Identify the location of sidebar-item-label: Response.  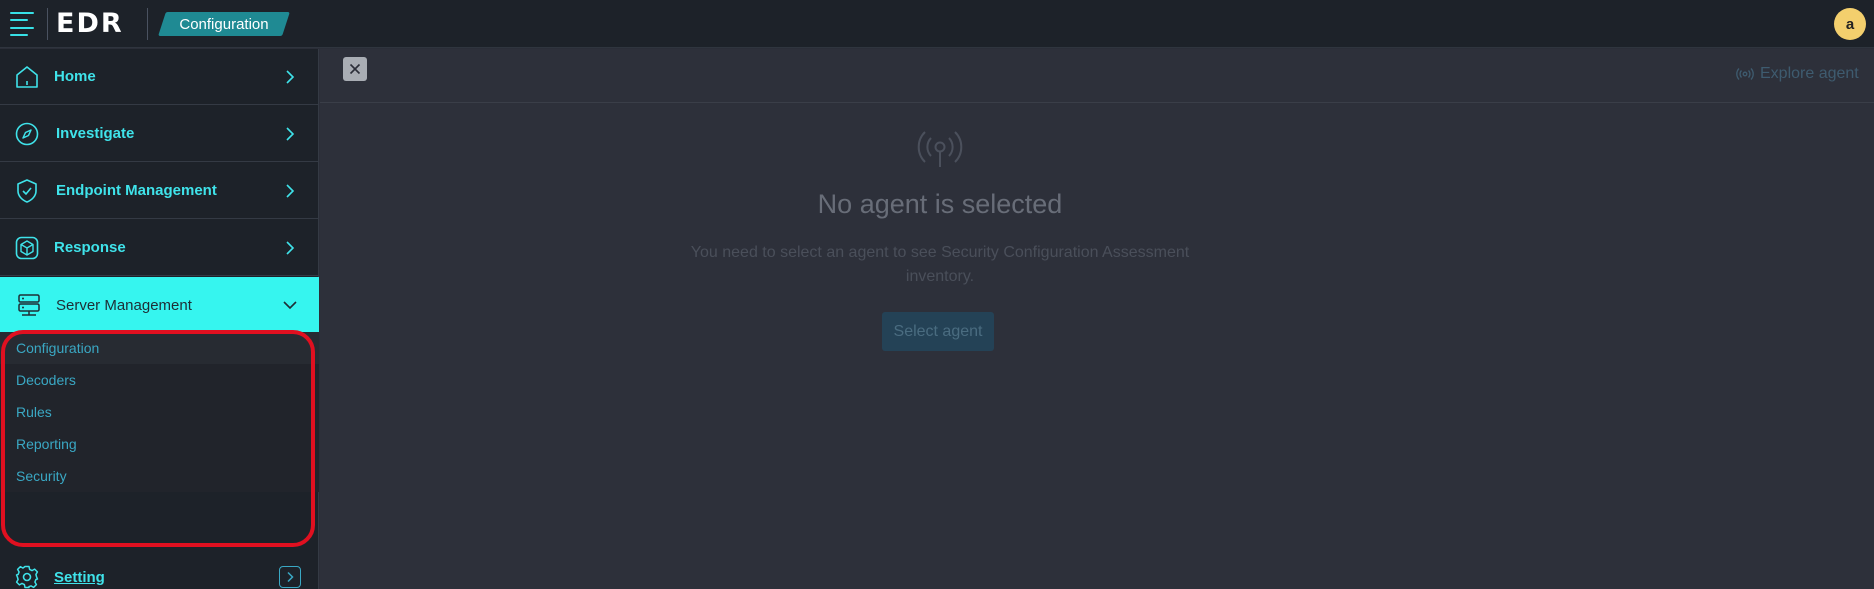
(90, 247).